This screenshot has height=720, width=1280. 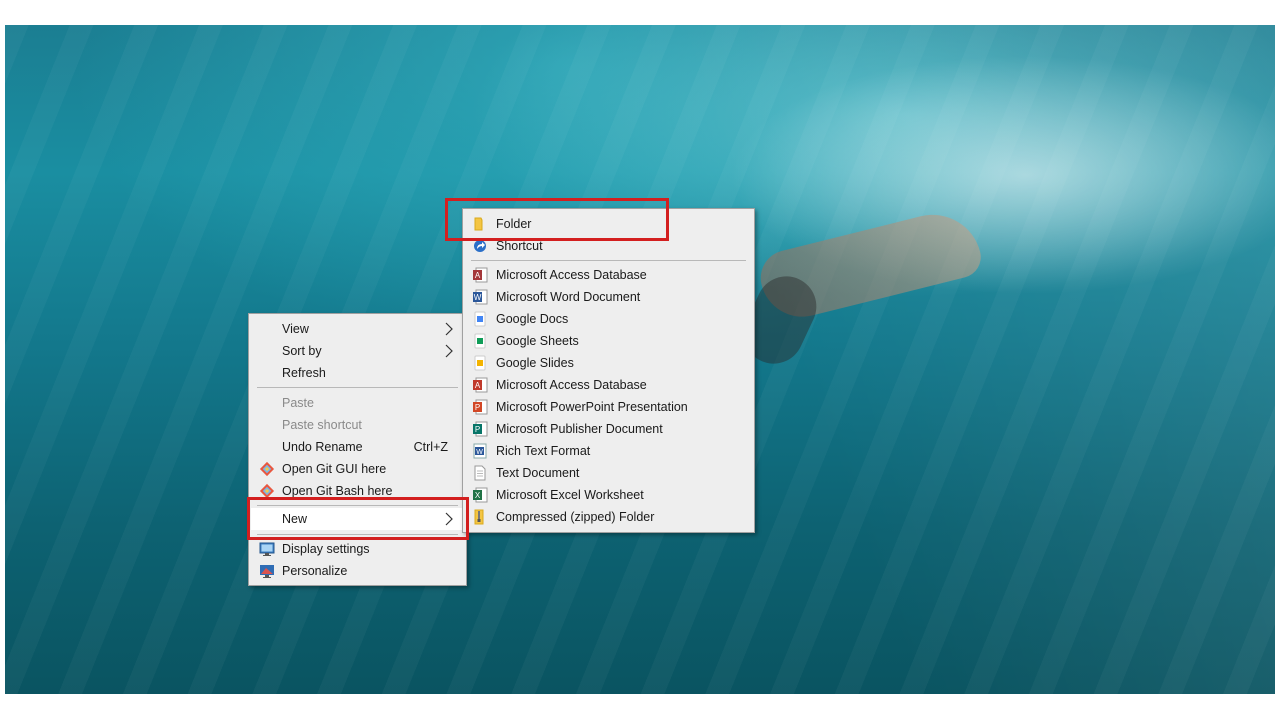 What do you see at coordinates (519, 246) in the screenshot?
I see `submenu-item-label: Shortcut` at bounding box center [519, 246].